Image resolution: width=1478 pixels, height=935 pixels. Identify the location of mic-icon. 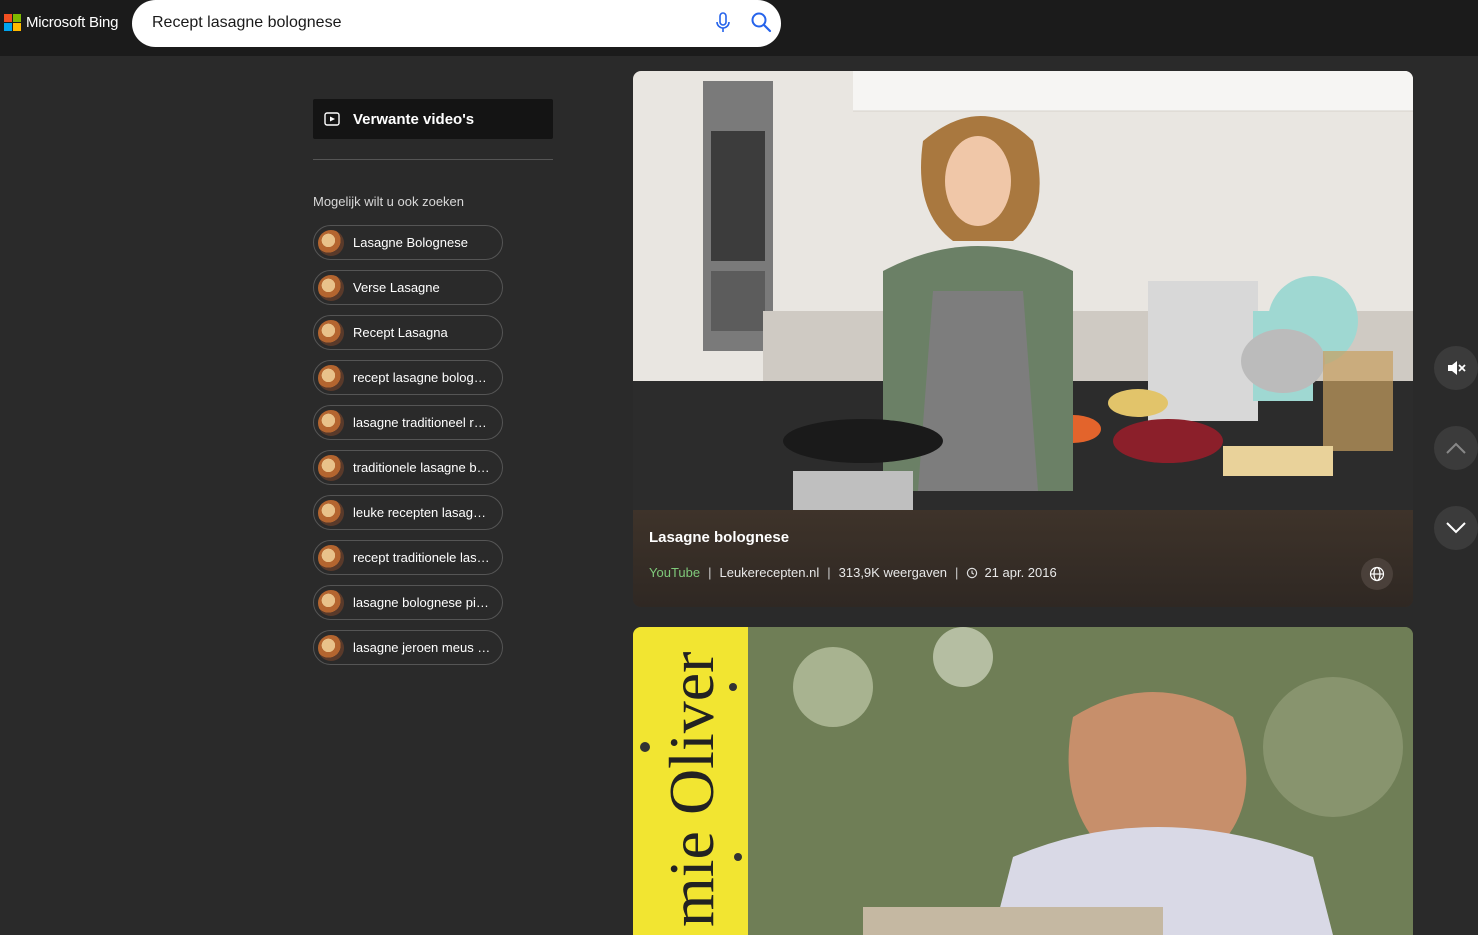
(723, 23).